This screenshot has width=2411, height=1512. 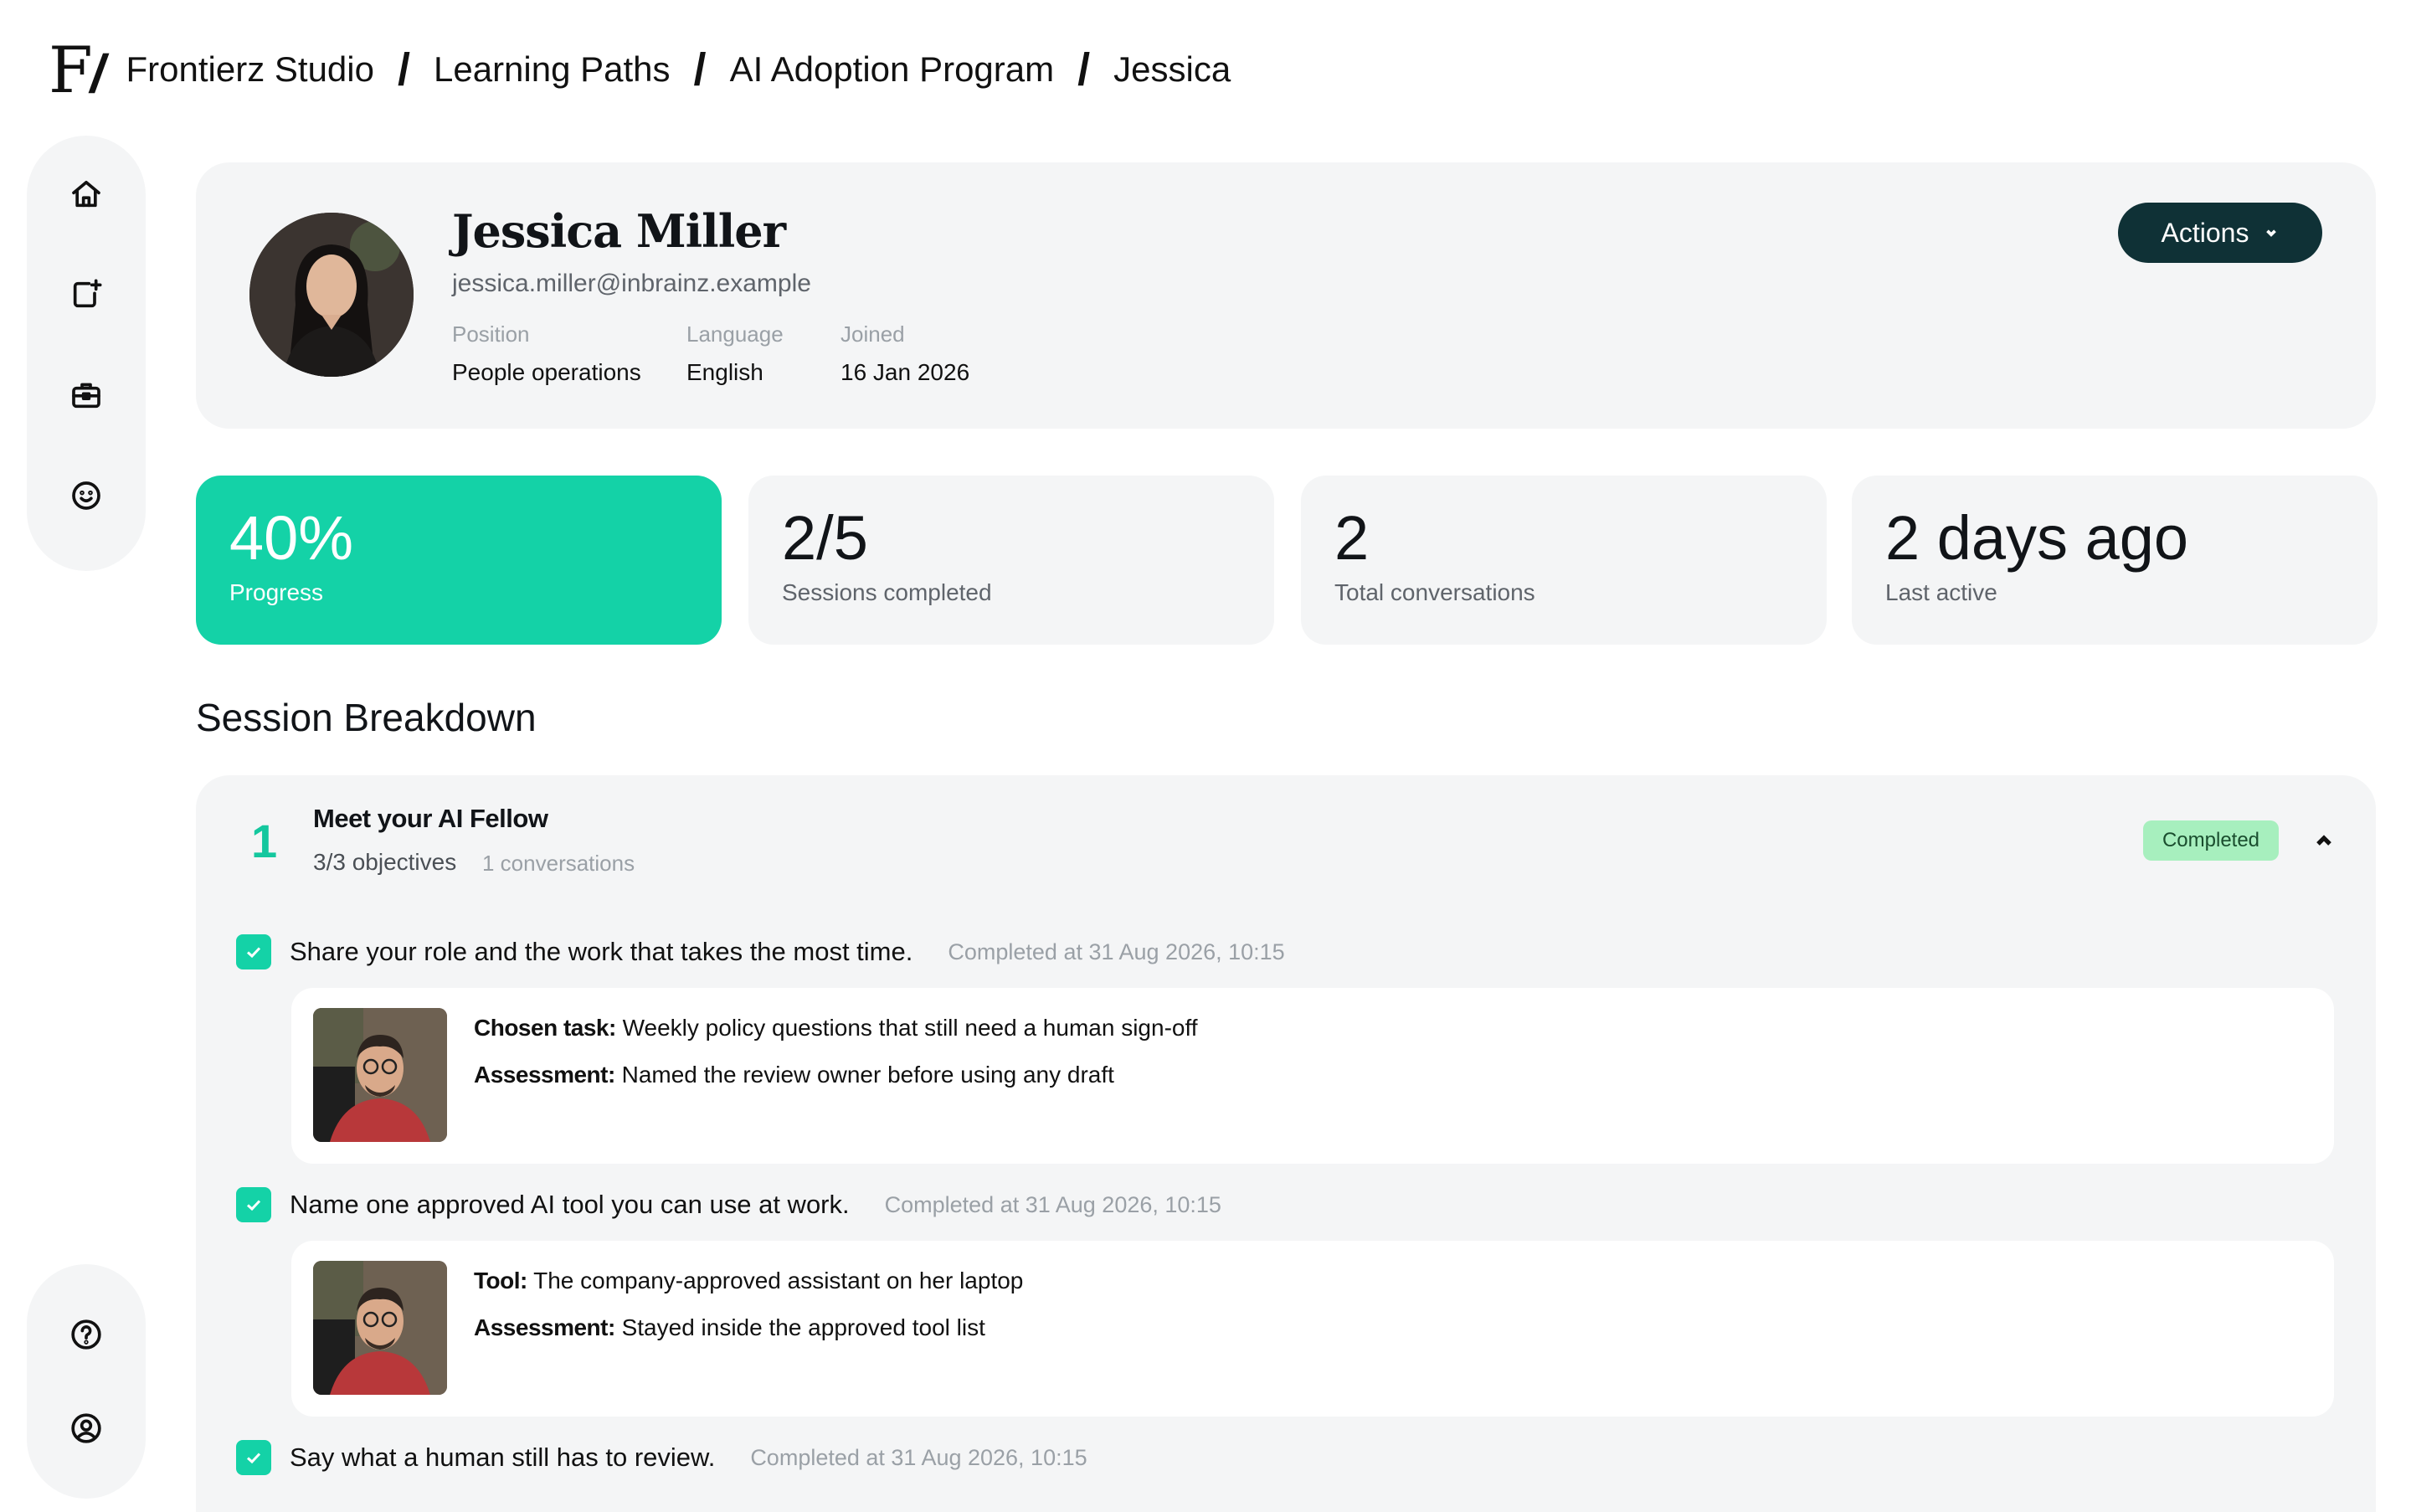 I want to click on actions-button: Actions, so click(x=2220, y=233).